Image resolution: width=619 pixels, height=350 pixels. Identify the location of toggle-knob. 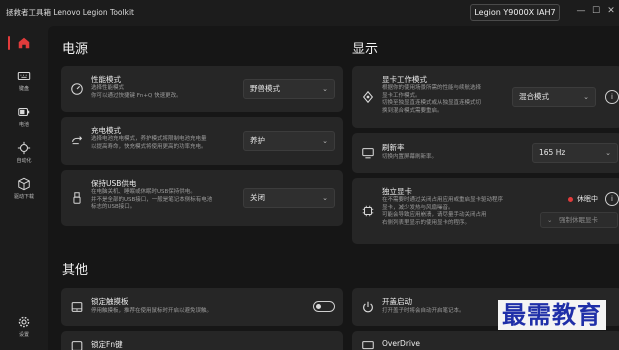
(318, 306).